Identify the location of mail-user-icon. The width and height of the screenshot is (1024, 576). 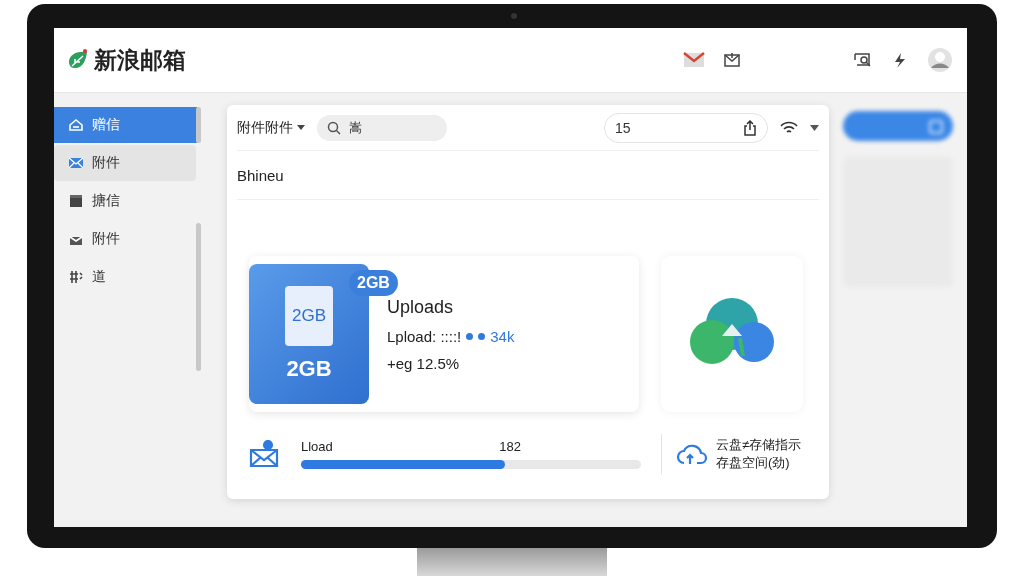
(264, 454).